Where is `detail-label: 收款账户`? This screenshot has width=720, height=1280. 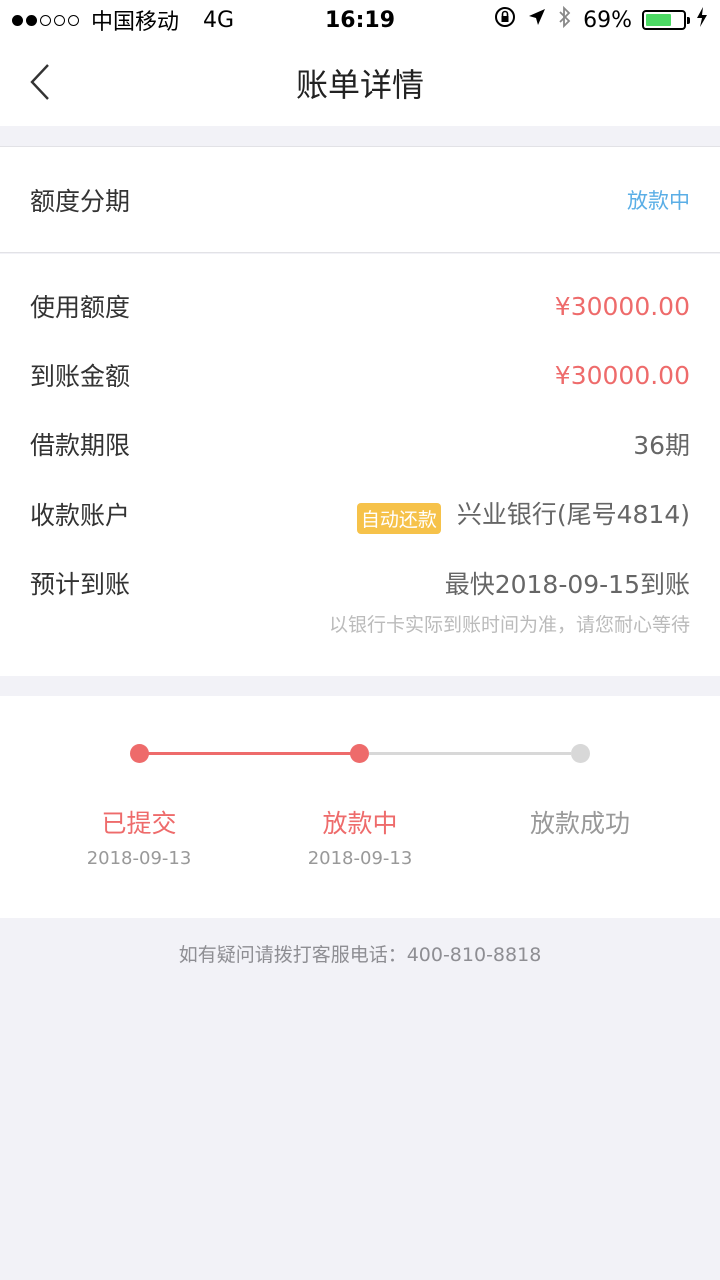 detail-label: 收款账户 is located at coordinates (80, 515).